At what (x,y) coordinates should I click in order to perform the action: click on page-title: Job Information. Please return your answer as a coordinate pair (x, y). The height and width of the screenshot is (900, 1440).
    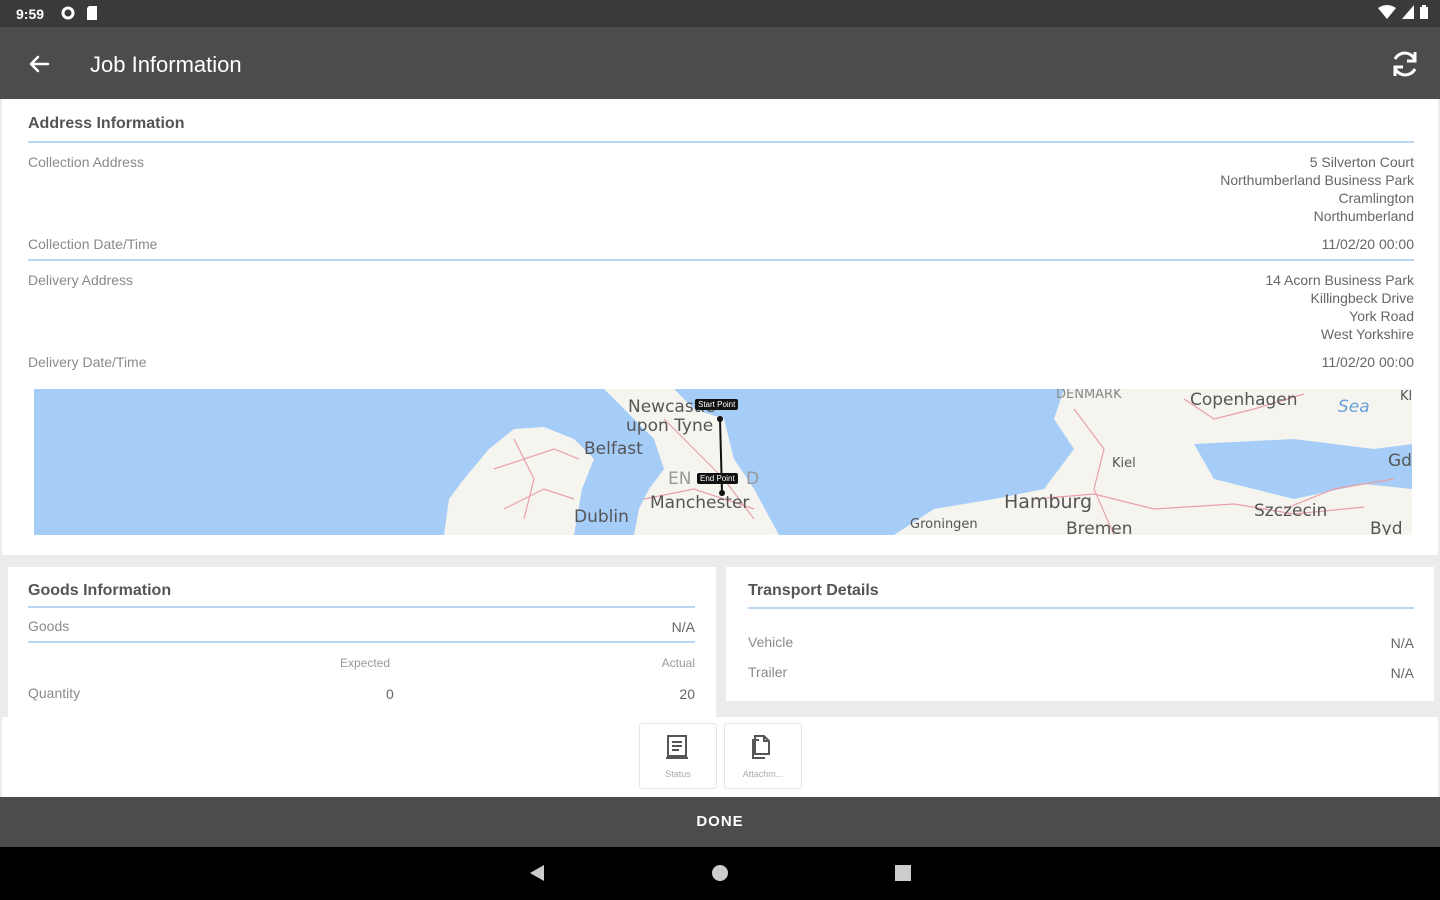
    Looking at the image, I should click on (166, 64).